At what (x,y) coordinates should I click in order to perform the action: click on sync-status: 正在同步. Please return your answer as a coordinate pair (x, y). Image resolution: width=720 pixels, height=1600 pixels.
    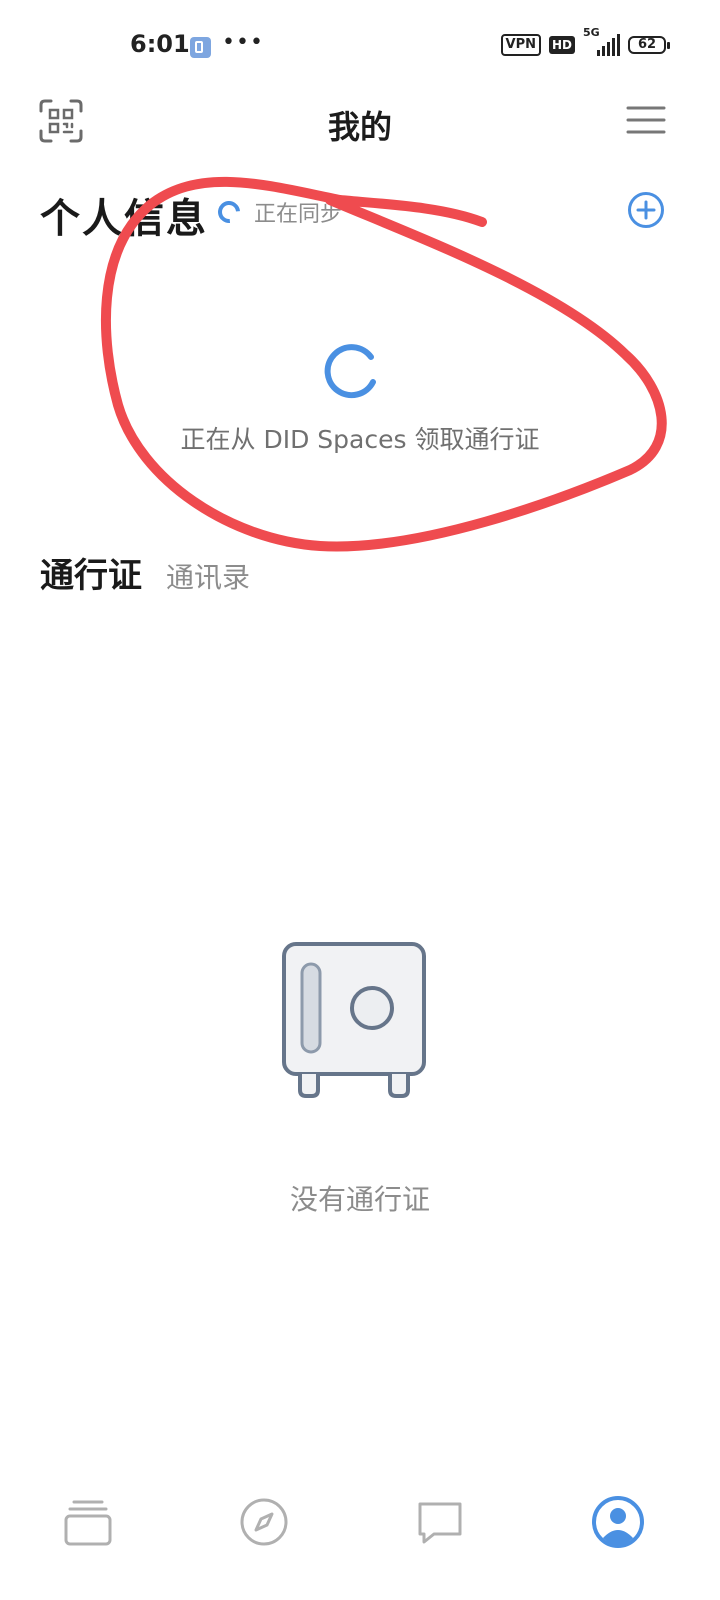
    Looking at the image, I should click on (278, 212).